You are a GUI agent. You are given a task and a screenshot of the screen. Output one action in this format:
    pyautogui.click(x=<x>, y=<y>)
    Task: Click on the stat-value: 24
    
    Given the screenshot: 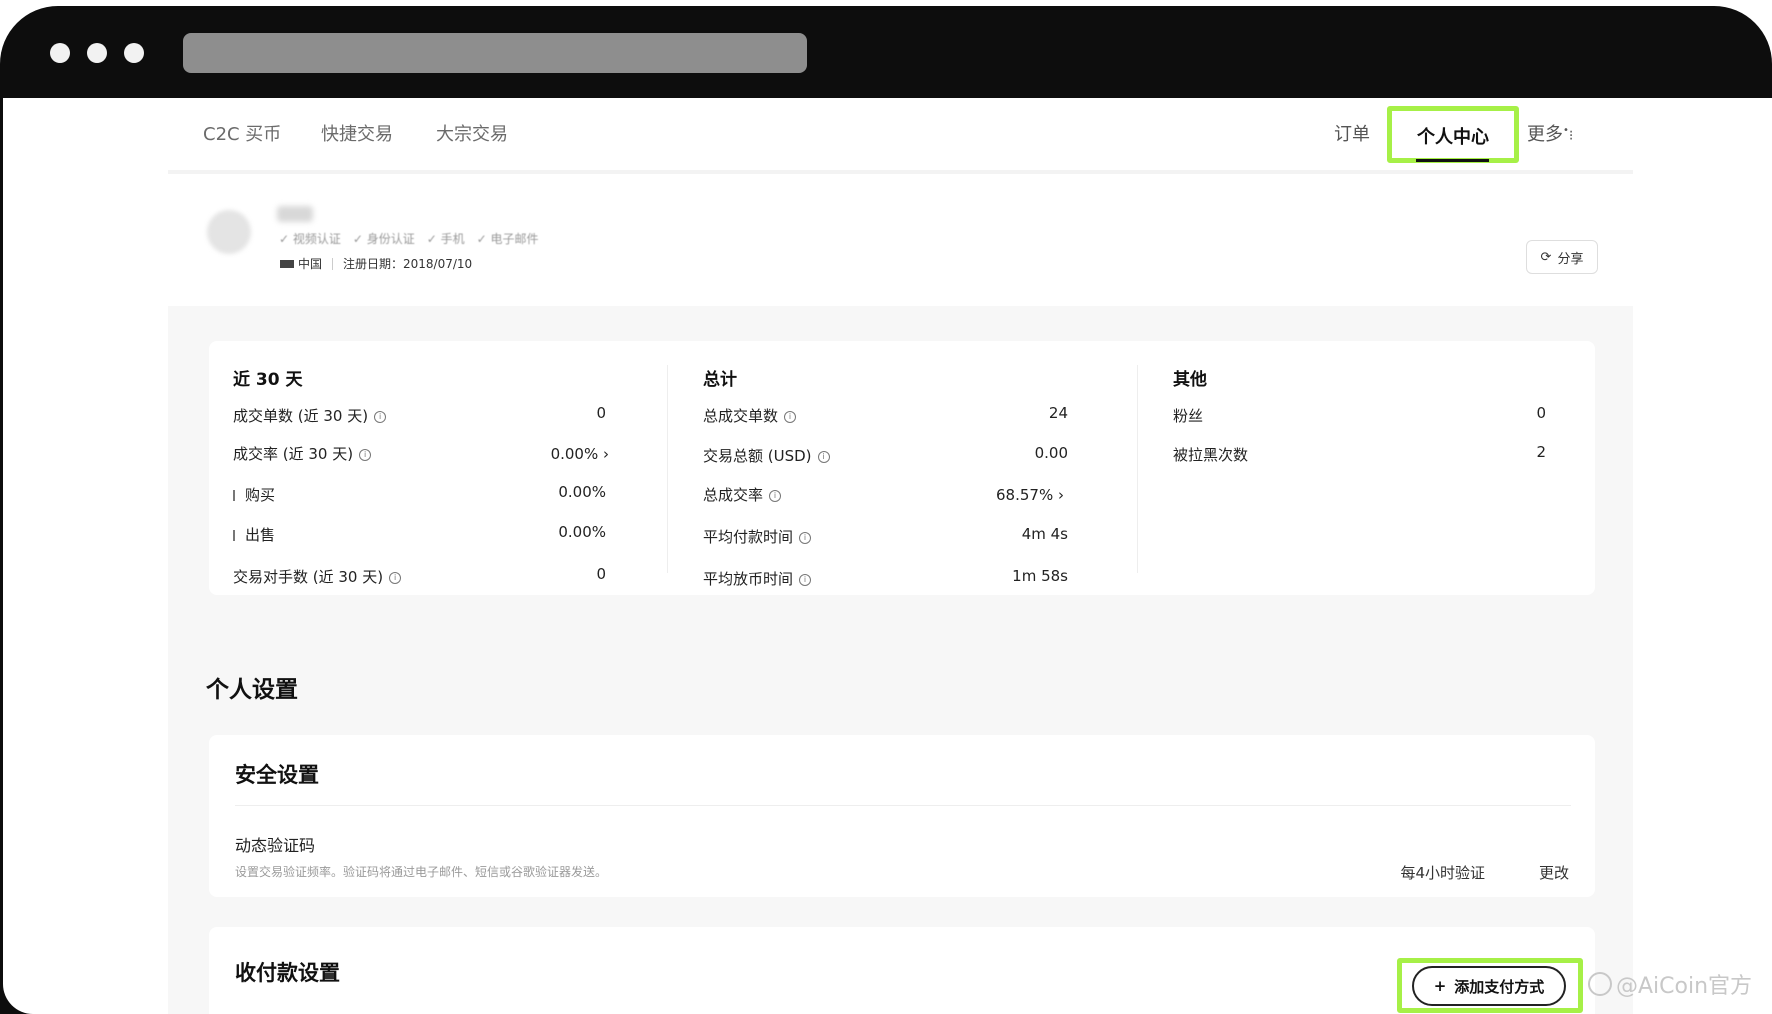 What is the action you would take?
    pyautogui.click(x=1058, y=413)
    